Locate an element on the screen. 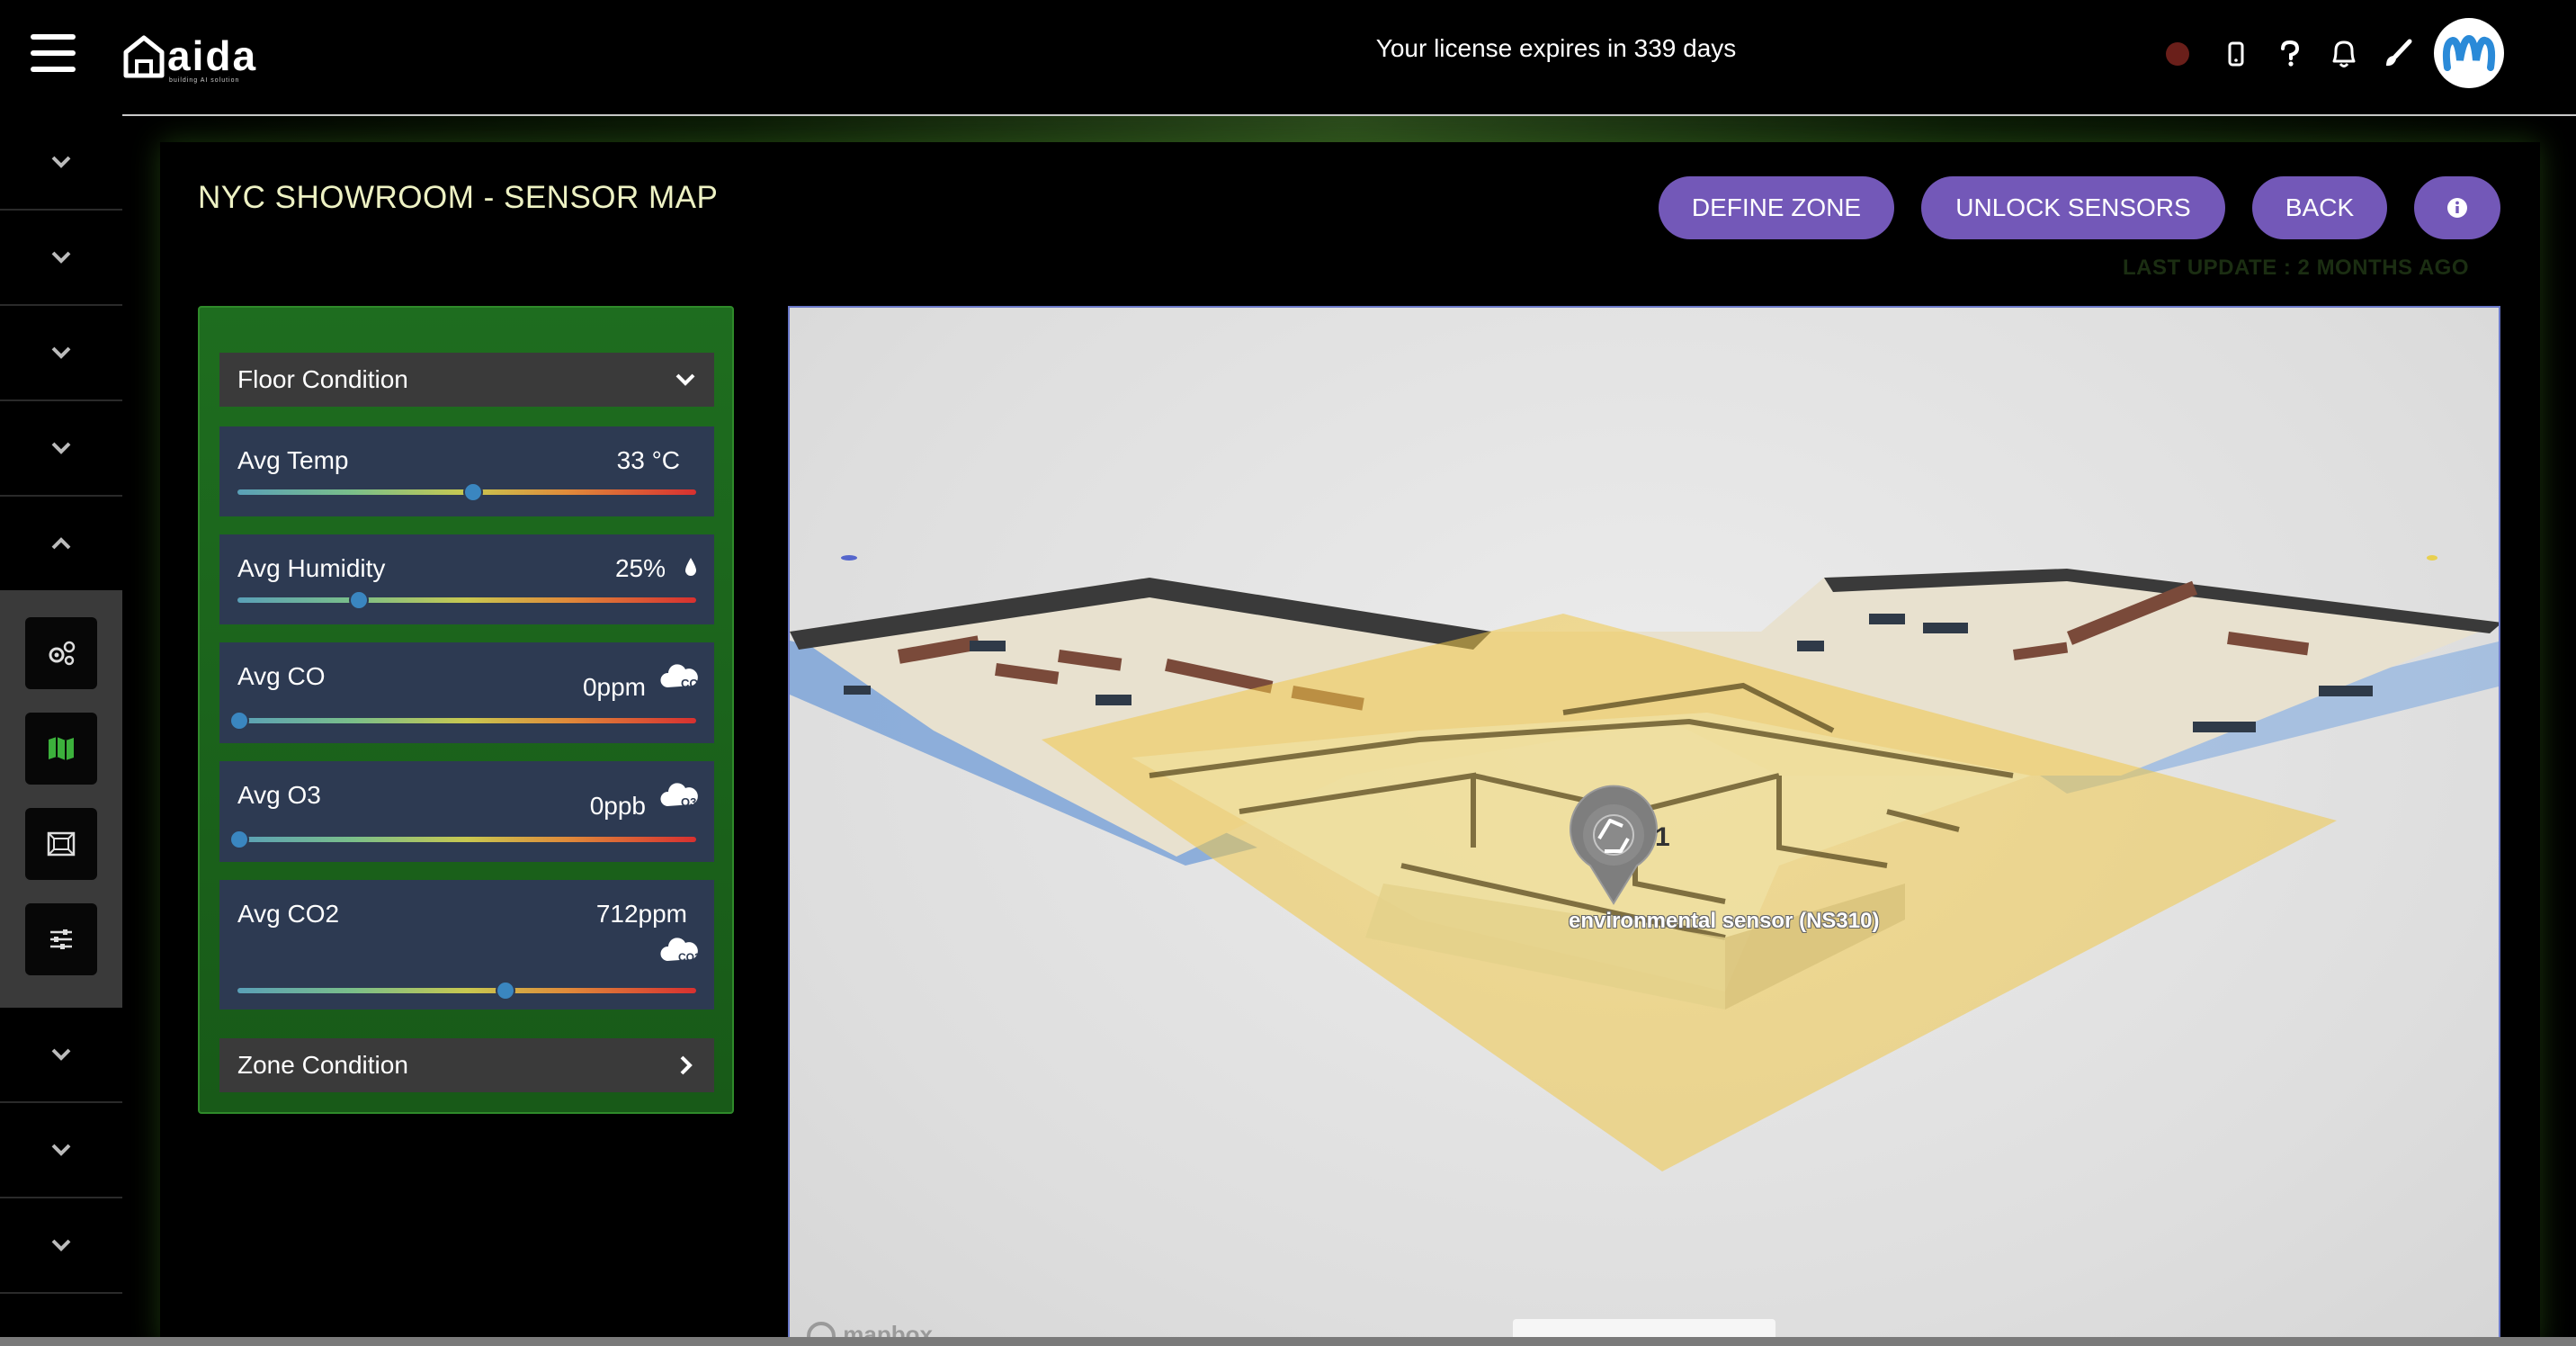  user-logo-icon is located at coordinates (2469, 53).